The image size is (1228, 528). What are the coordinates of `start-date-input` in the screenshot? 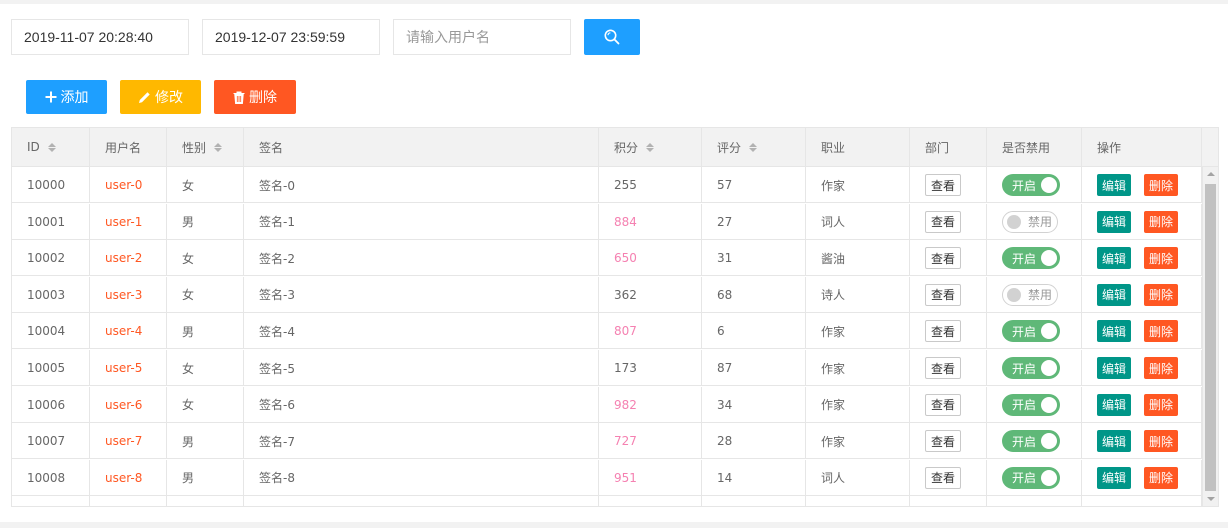 It's located at (100, 37).